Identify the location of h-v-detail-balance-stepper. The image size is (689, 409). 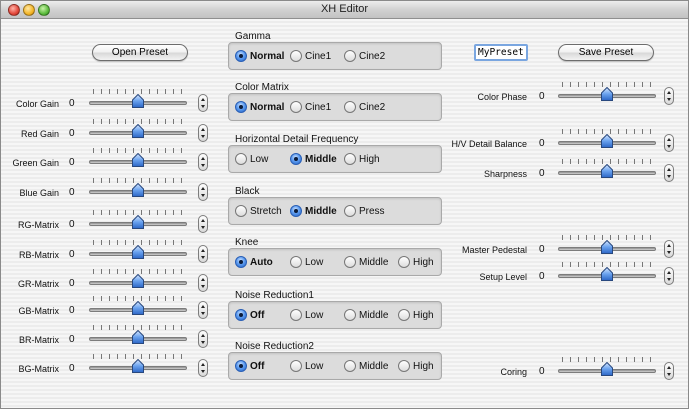
(669, 143).